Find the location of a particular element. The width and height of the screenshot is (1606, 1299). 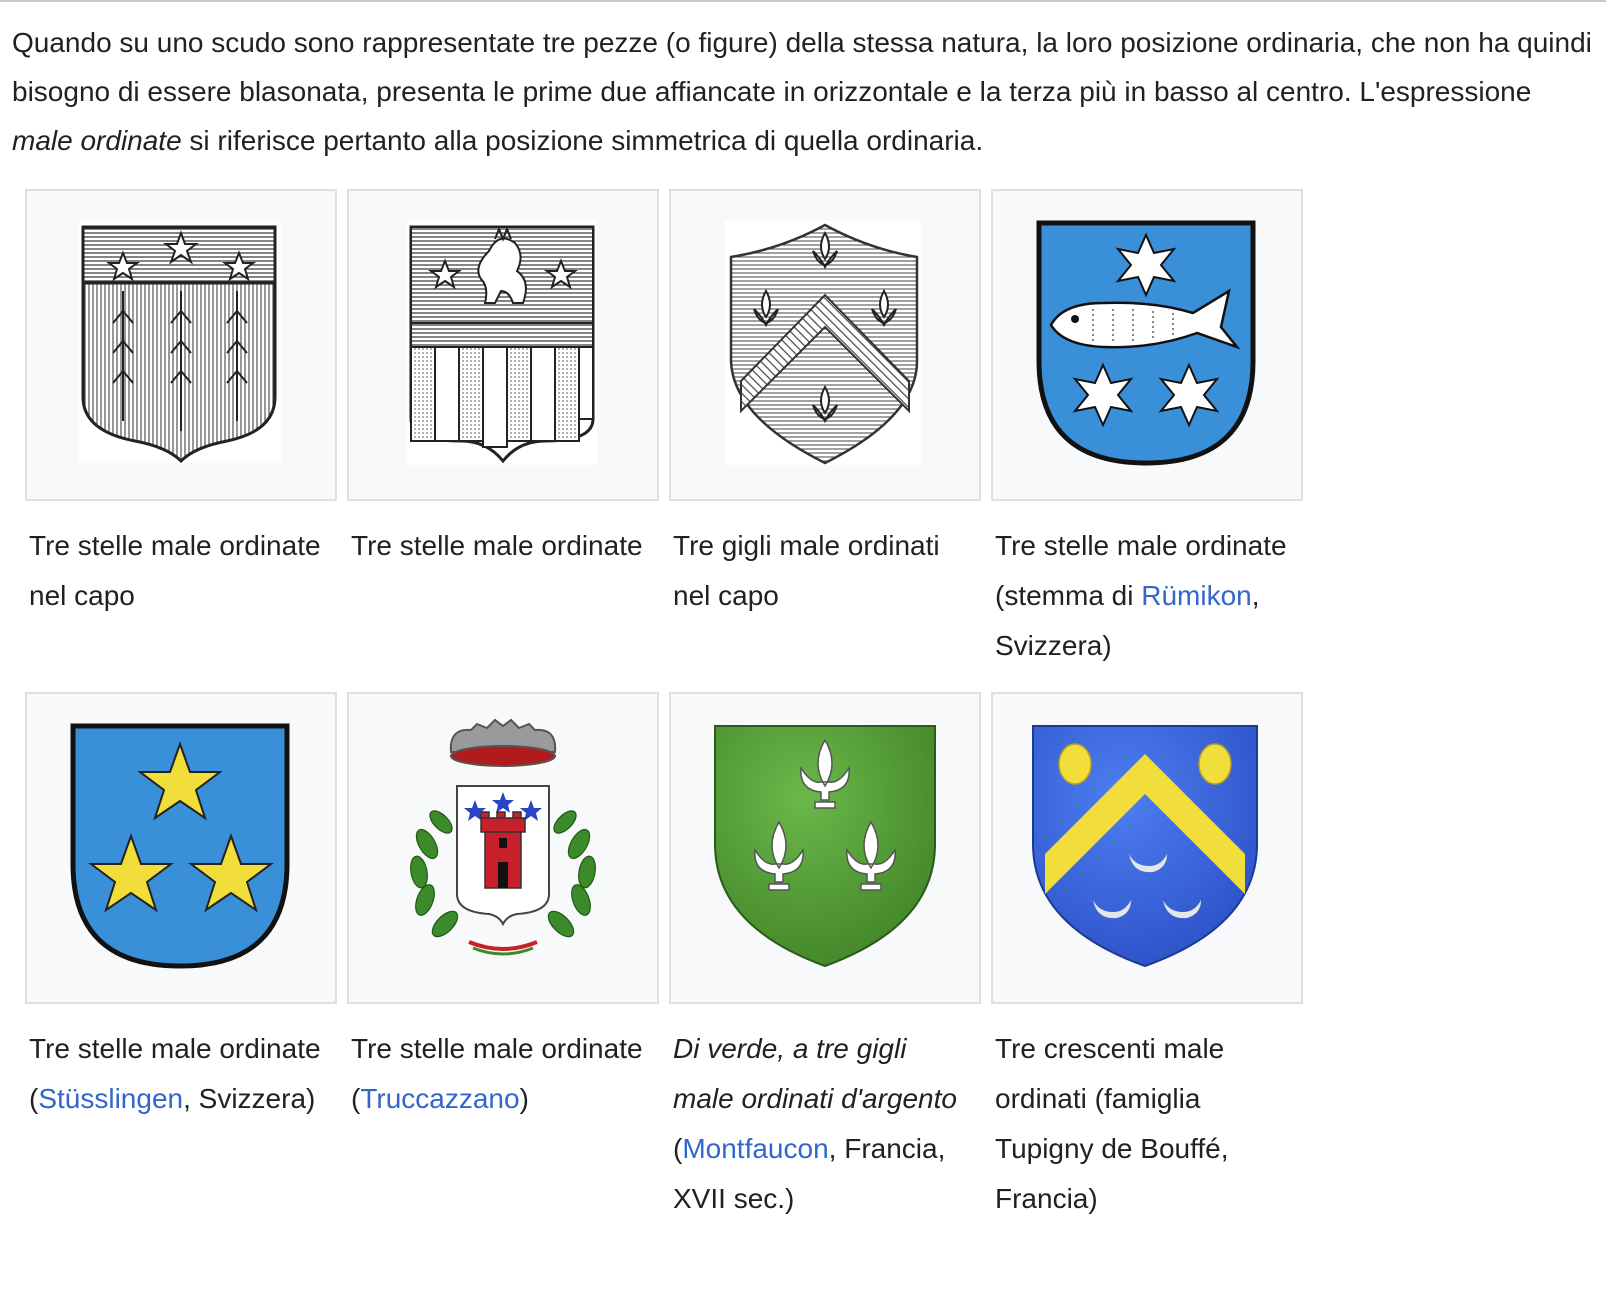

shield-fish-stars-icon is located at coordinates (1149, 347).